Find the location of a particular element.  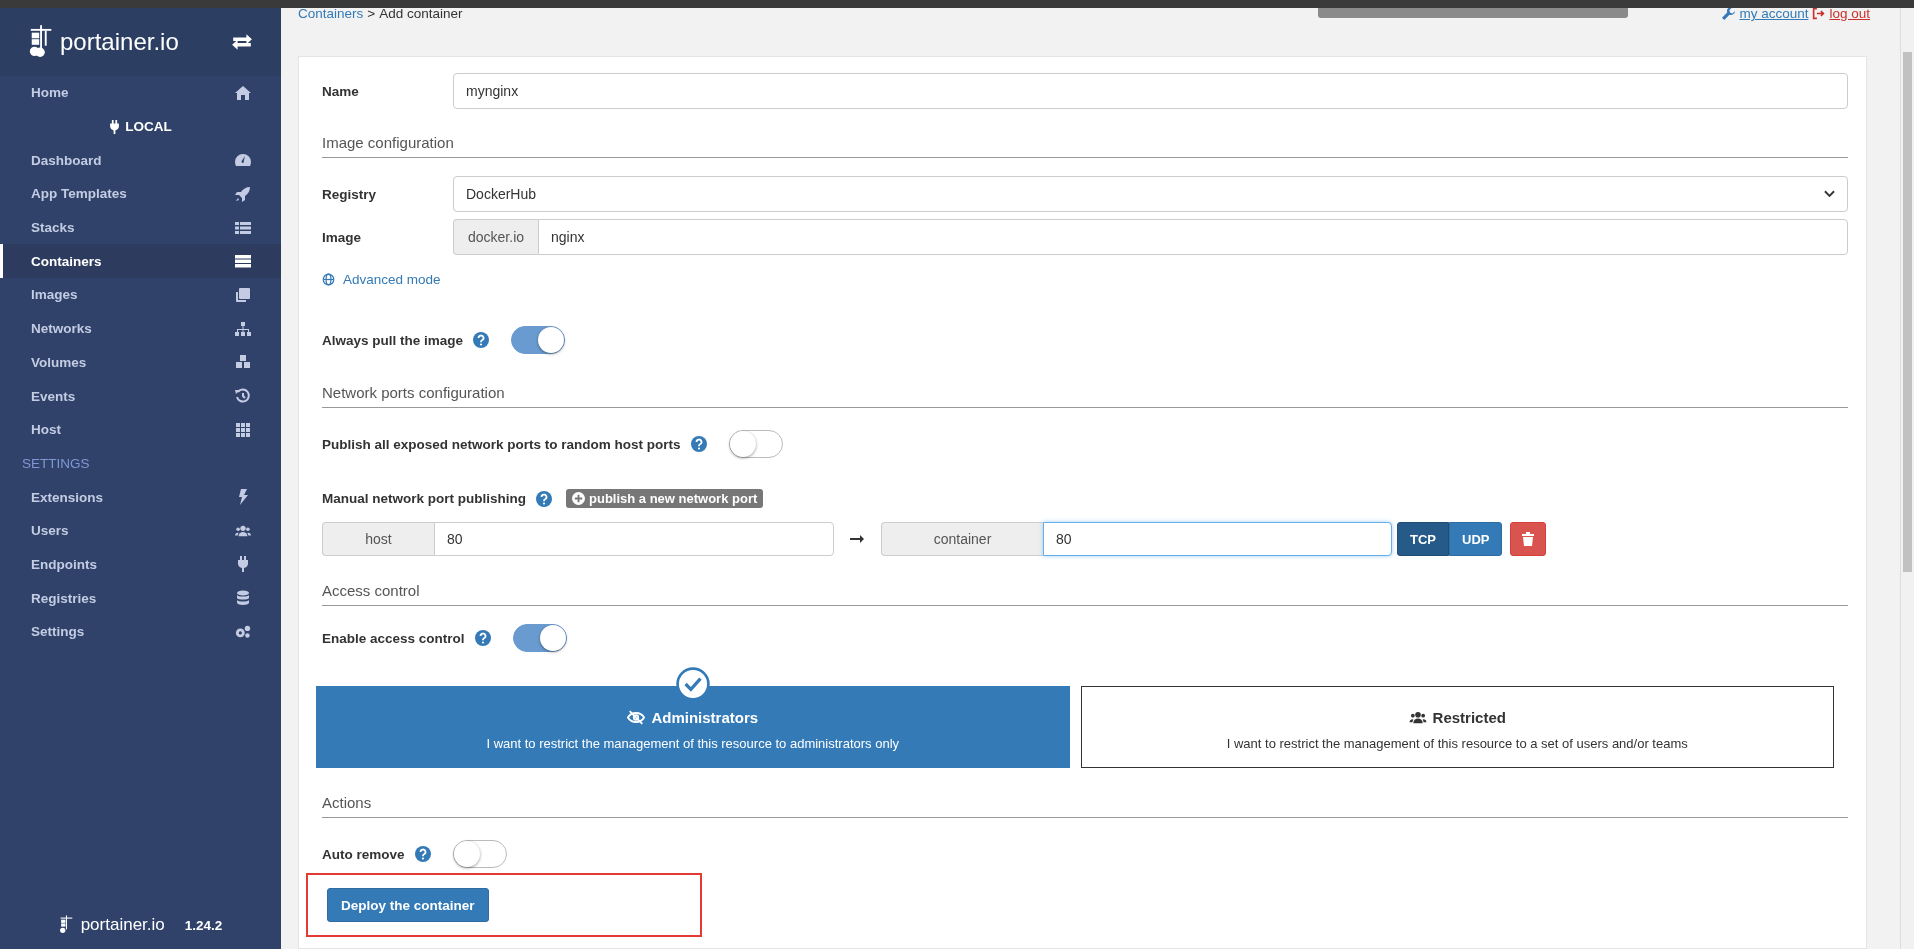

brand-name: portainer.io is located at coordinates (120, 42).